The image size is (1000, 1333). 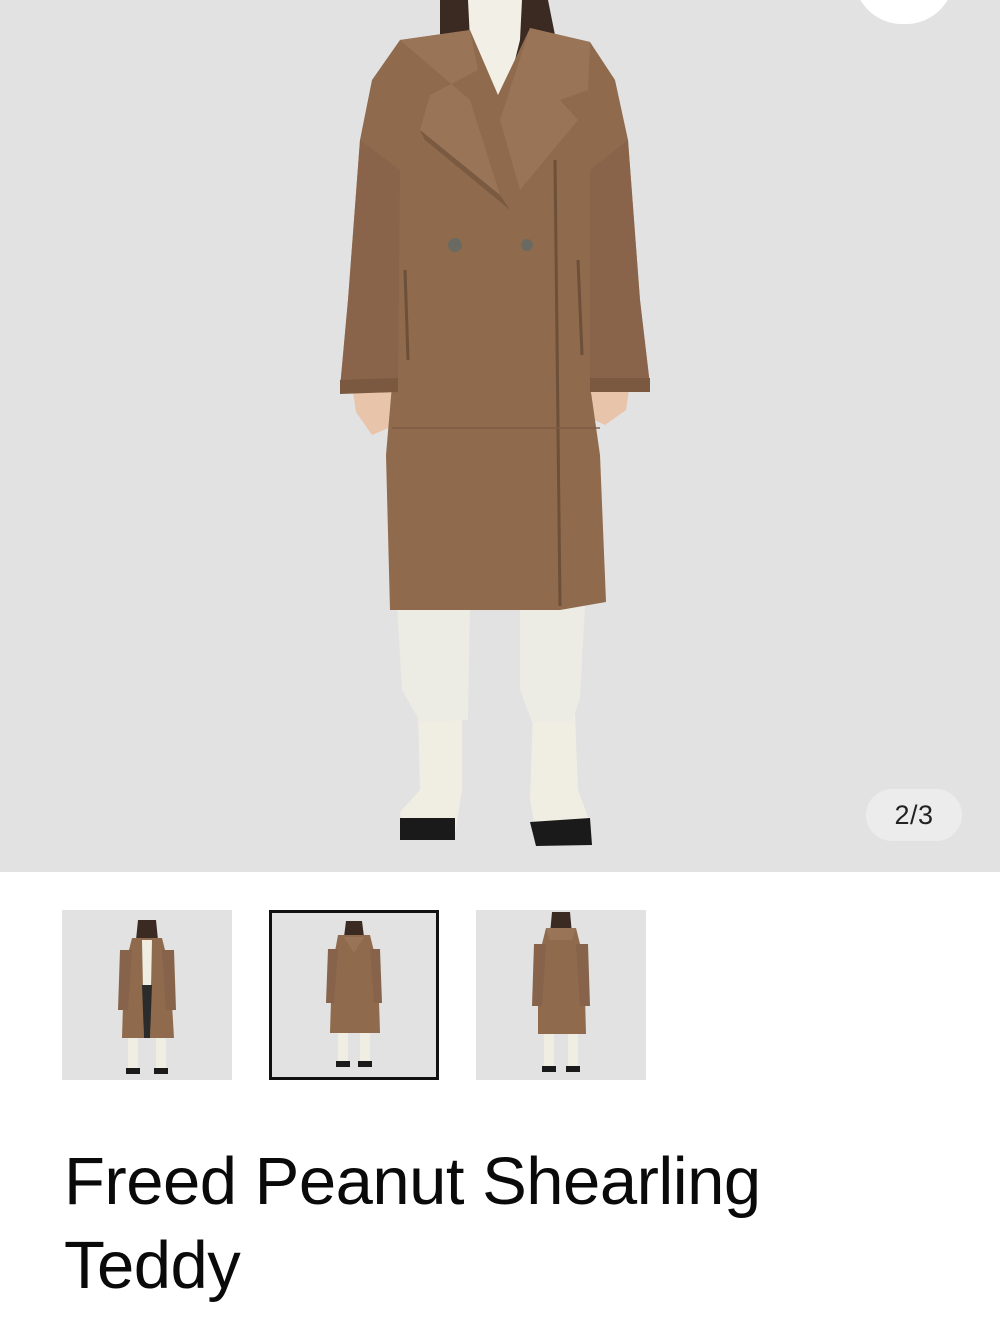 What do you see at coordinates (412, 1223) in the screenshot?
I see `product-title: Freed Peanut Shearling Teddy` at bounding box center [412, 1223].